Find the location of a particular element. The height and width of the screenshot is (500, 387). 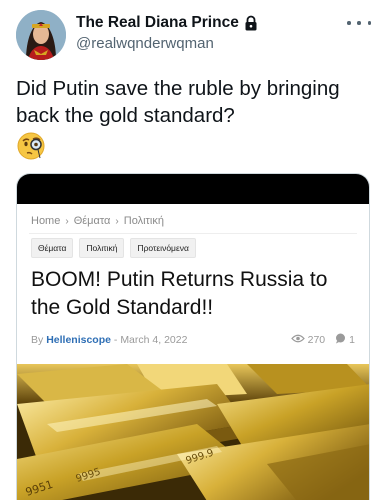

tag-topics: Θέματα is located at coordinates (52, 248).